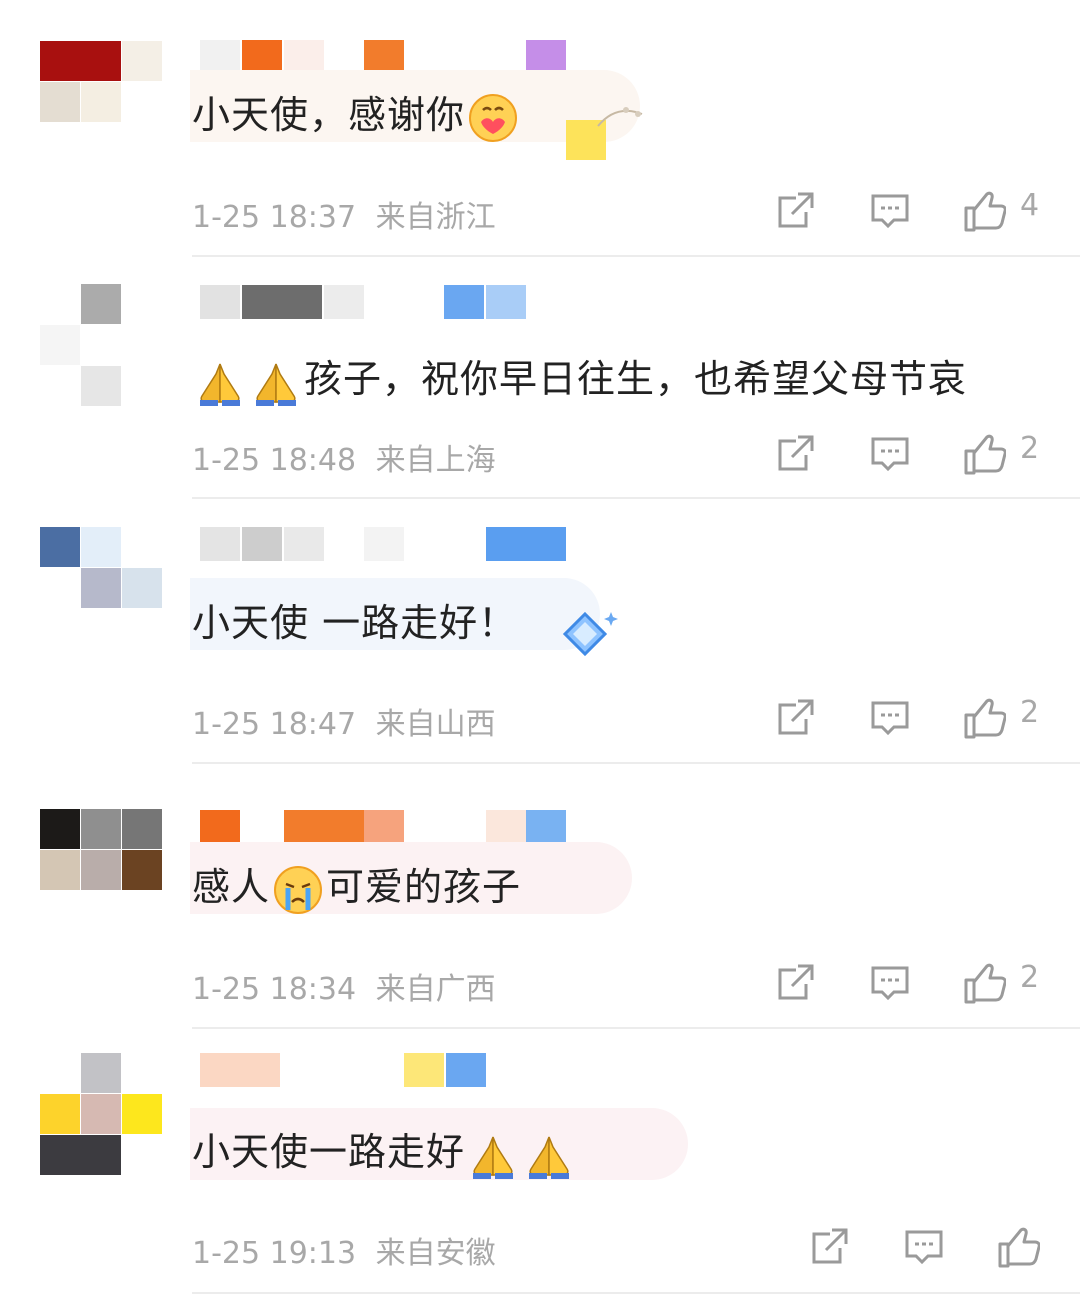  Describe the element at coordinates (924, 1246) in the screenshot. I see `reply-icon` at that location.